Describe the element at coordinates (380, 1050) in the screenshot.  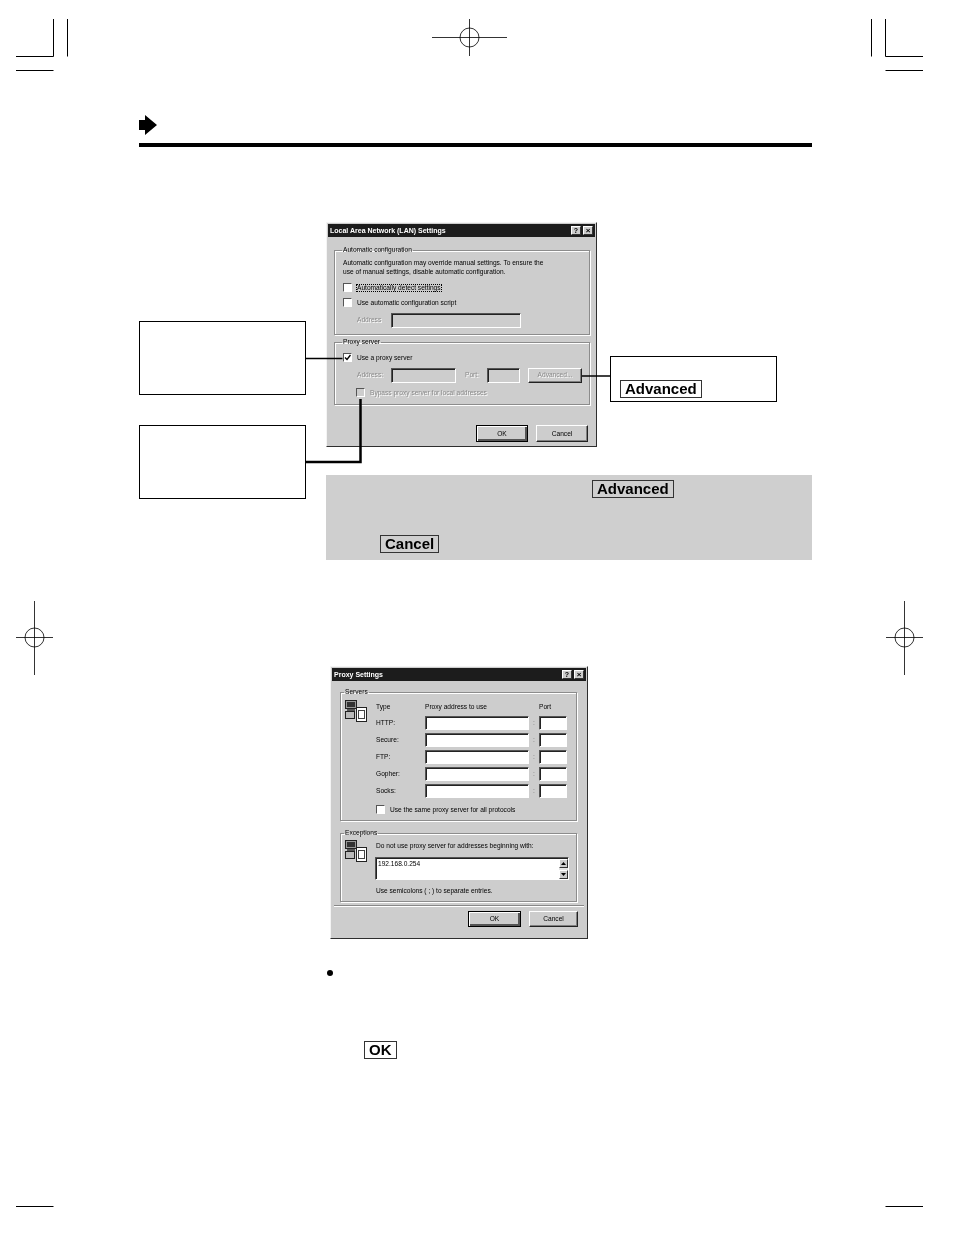
I see `key-label: OK` at that location.